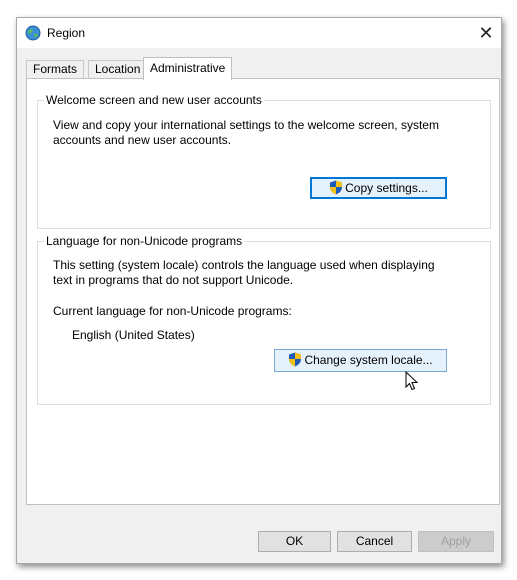 The image size is (517, 580). Describe the element at coordinates (374, 541) in the screenshot. I see `cancel-button: Cancel` at that location.